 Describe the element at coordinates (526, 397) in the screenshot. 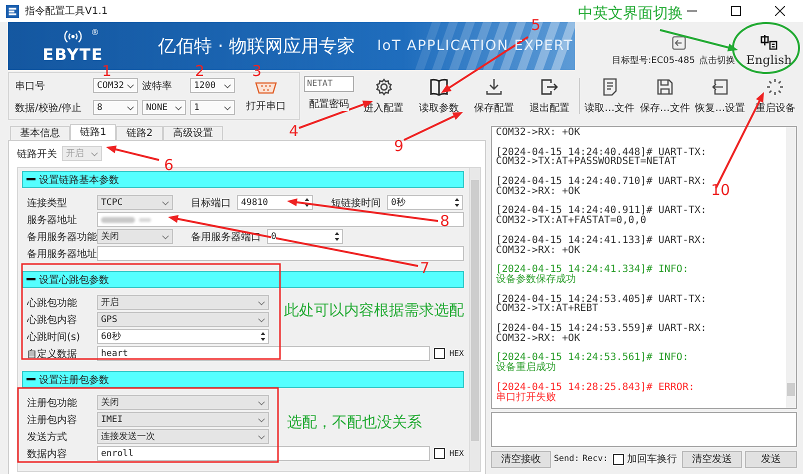

I see `log-message: 串口打开失败` at that location.